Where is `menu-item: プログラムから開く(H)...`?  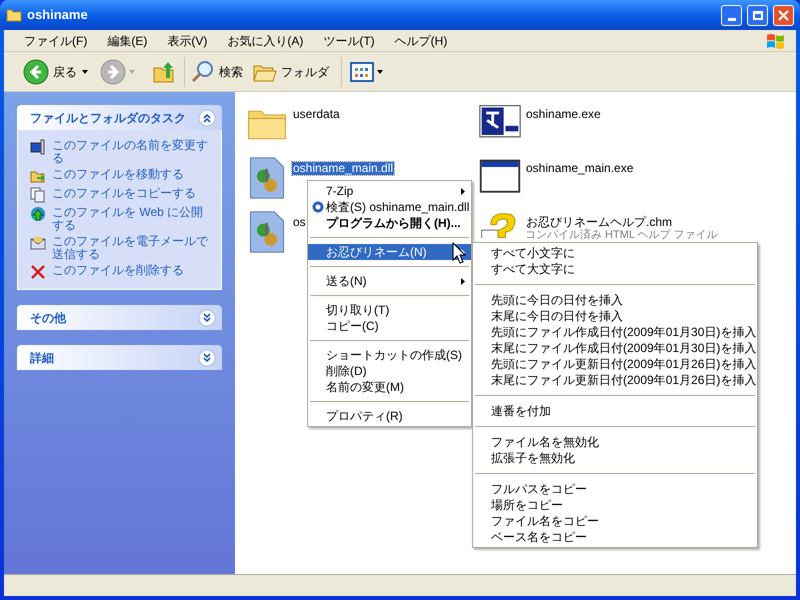
menu-item: プログラムから開く(H)... is located at coordinates (389, 223).